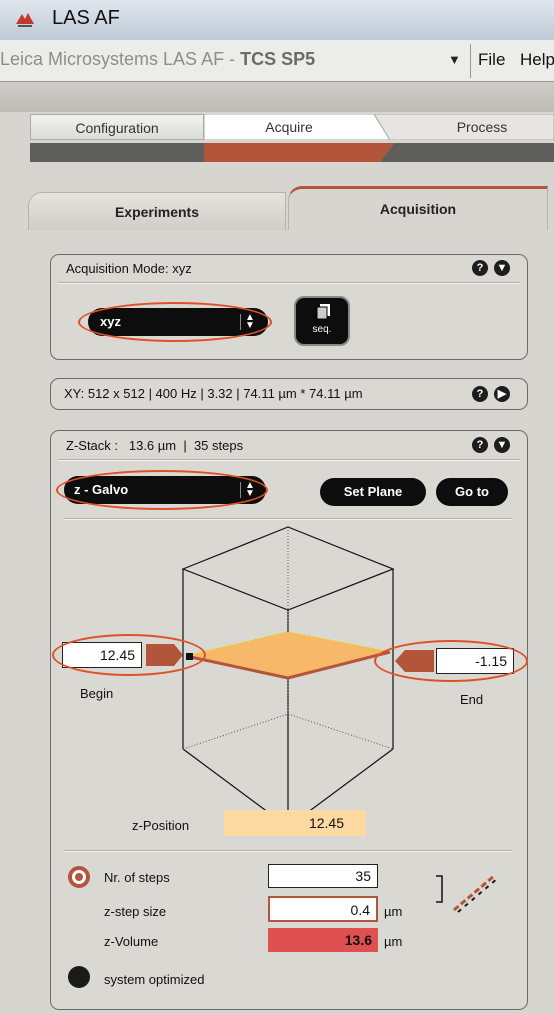  I want to click on tab-process: Process, so click(482, 127).